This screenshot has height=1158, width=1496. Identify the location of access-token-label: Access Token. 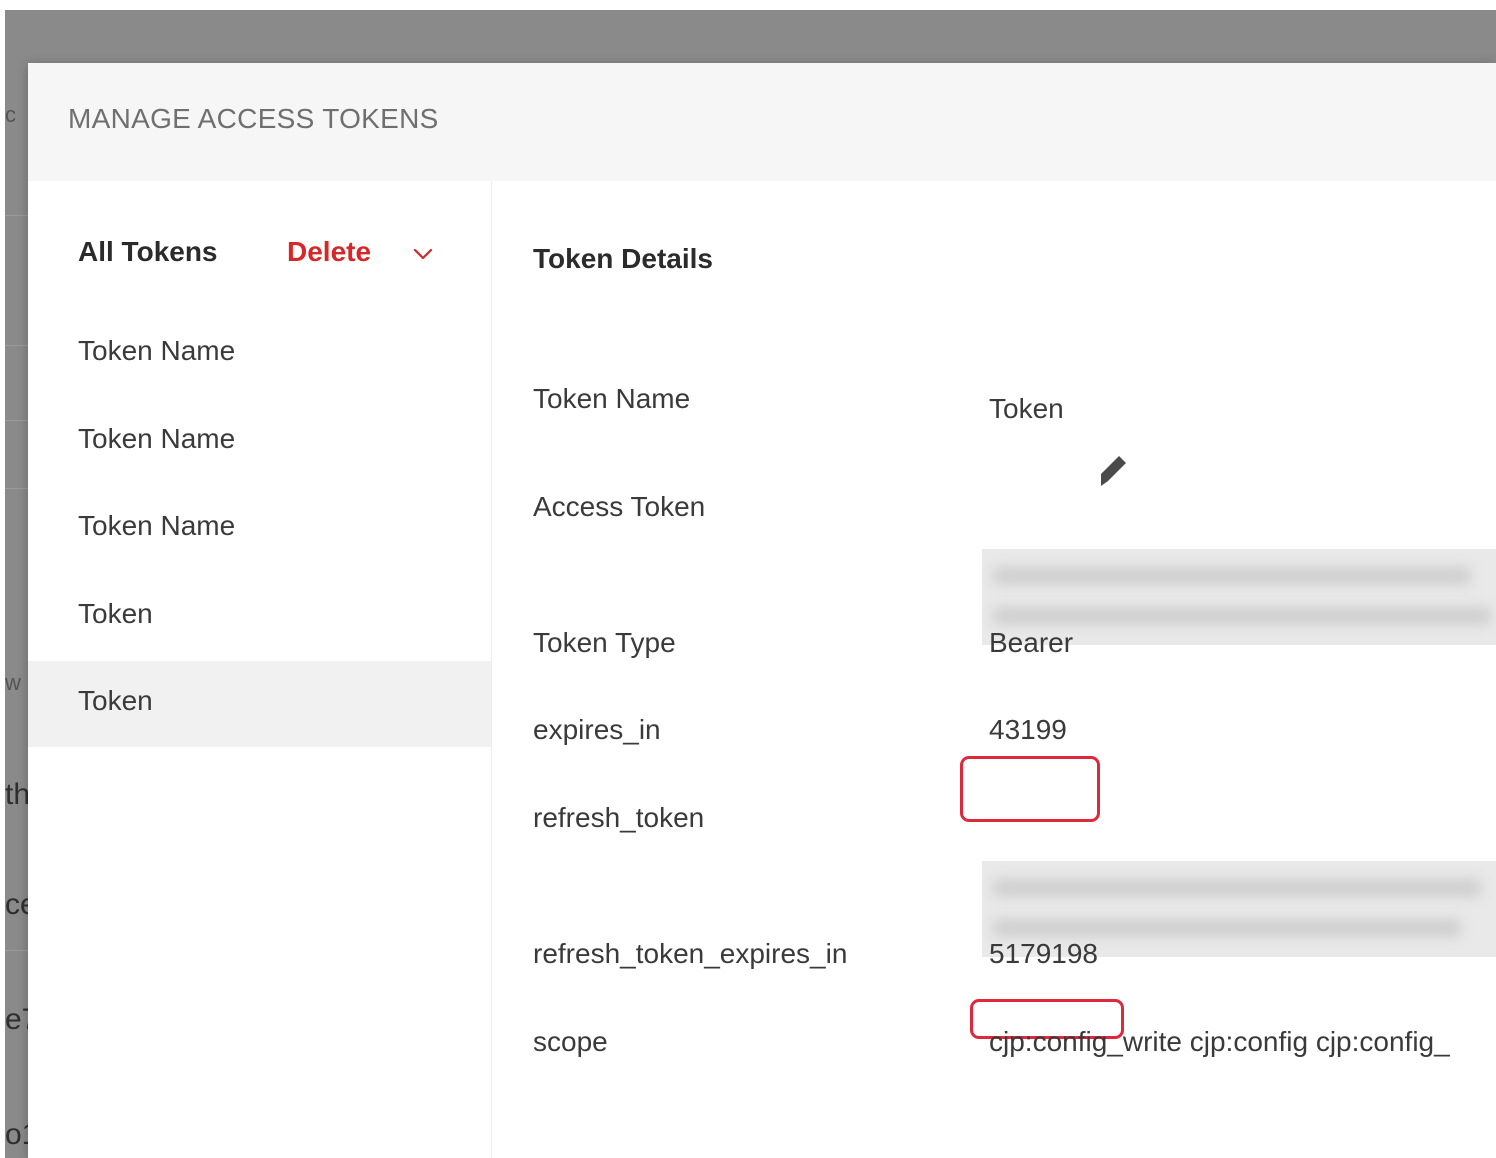
(619, 506).